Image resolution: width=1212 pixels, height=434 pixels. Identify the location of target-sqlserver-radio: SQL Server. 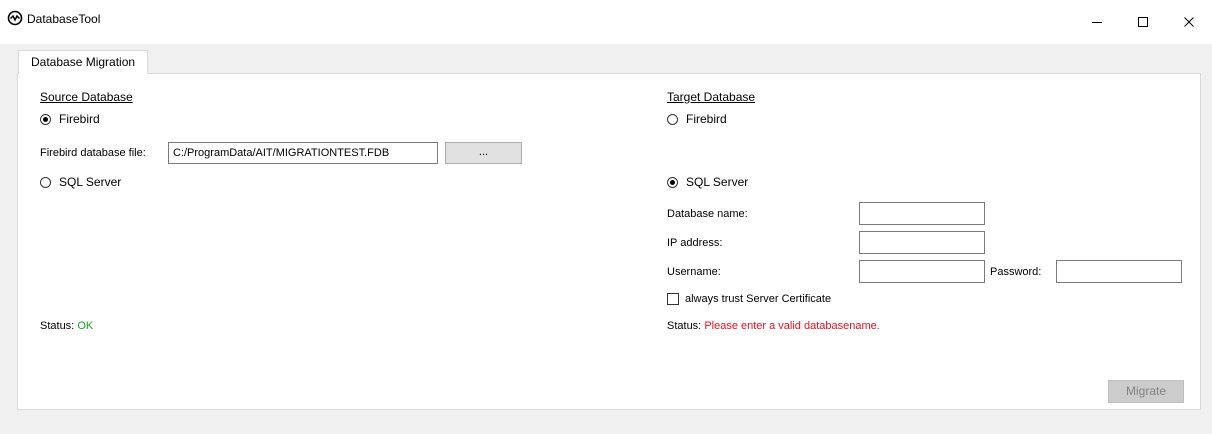
(707, 182).